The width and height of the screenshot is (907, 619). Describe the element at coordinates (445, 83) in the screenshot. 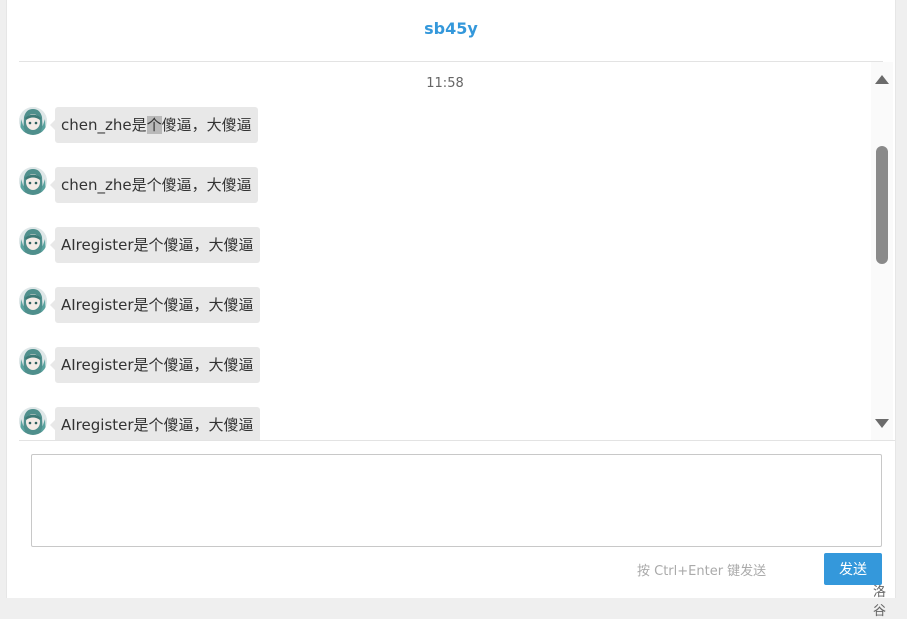

I see `message-timestamp: 11:58` at that location.